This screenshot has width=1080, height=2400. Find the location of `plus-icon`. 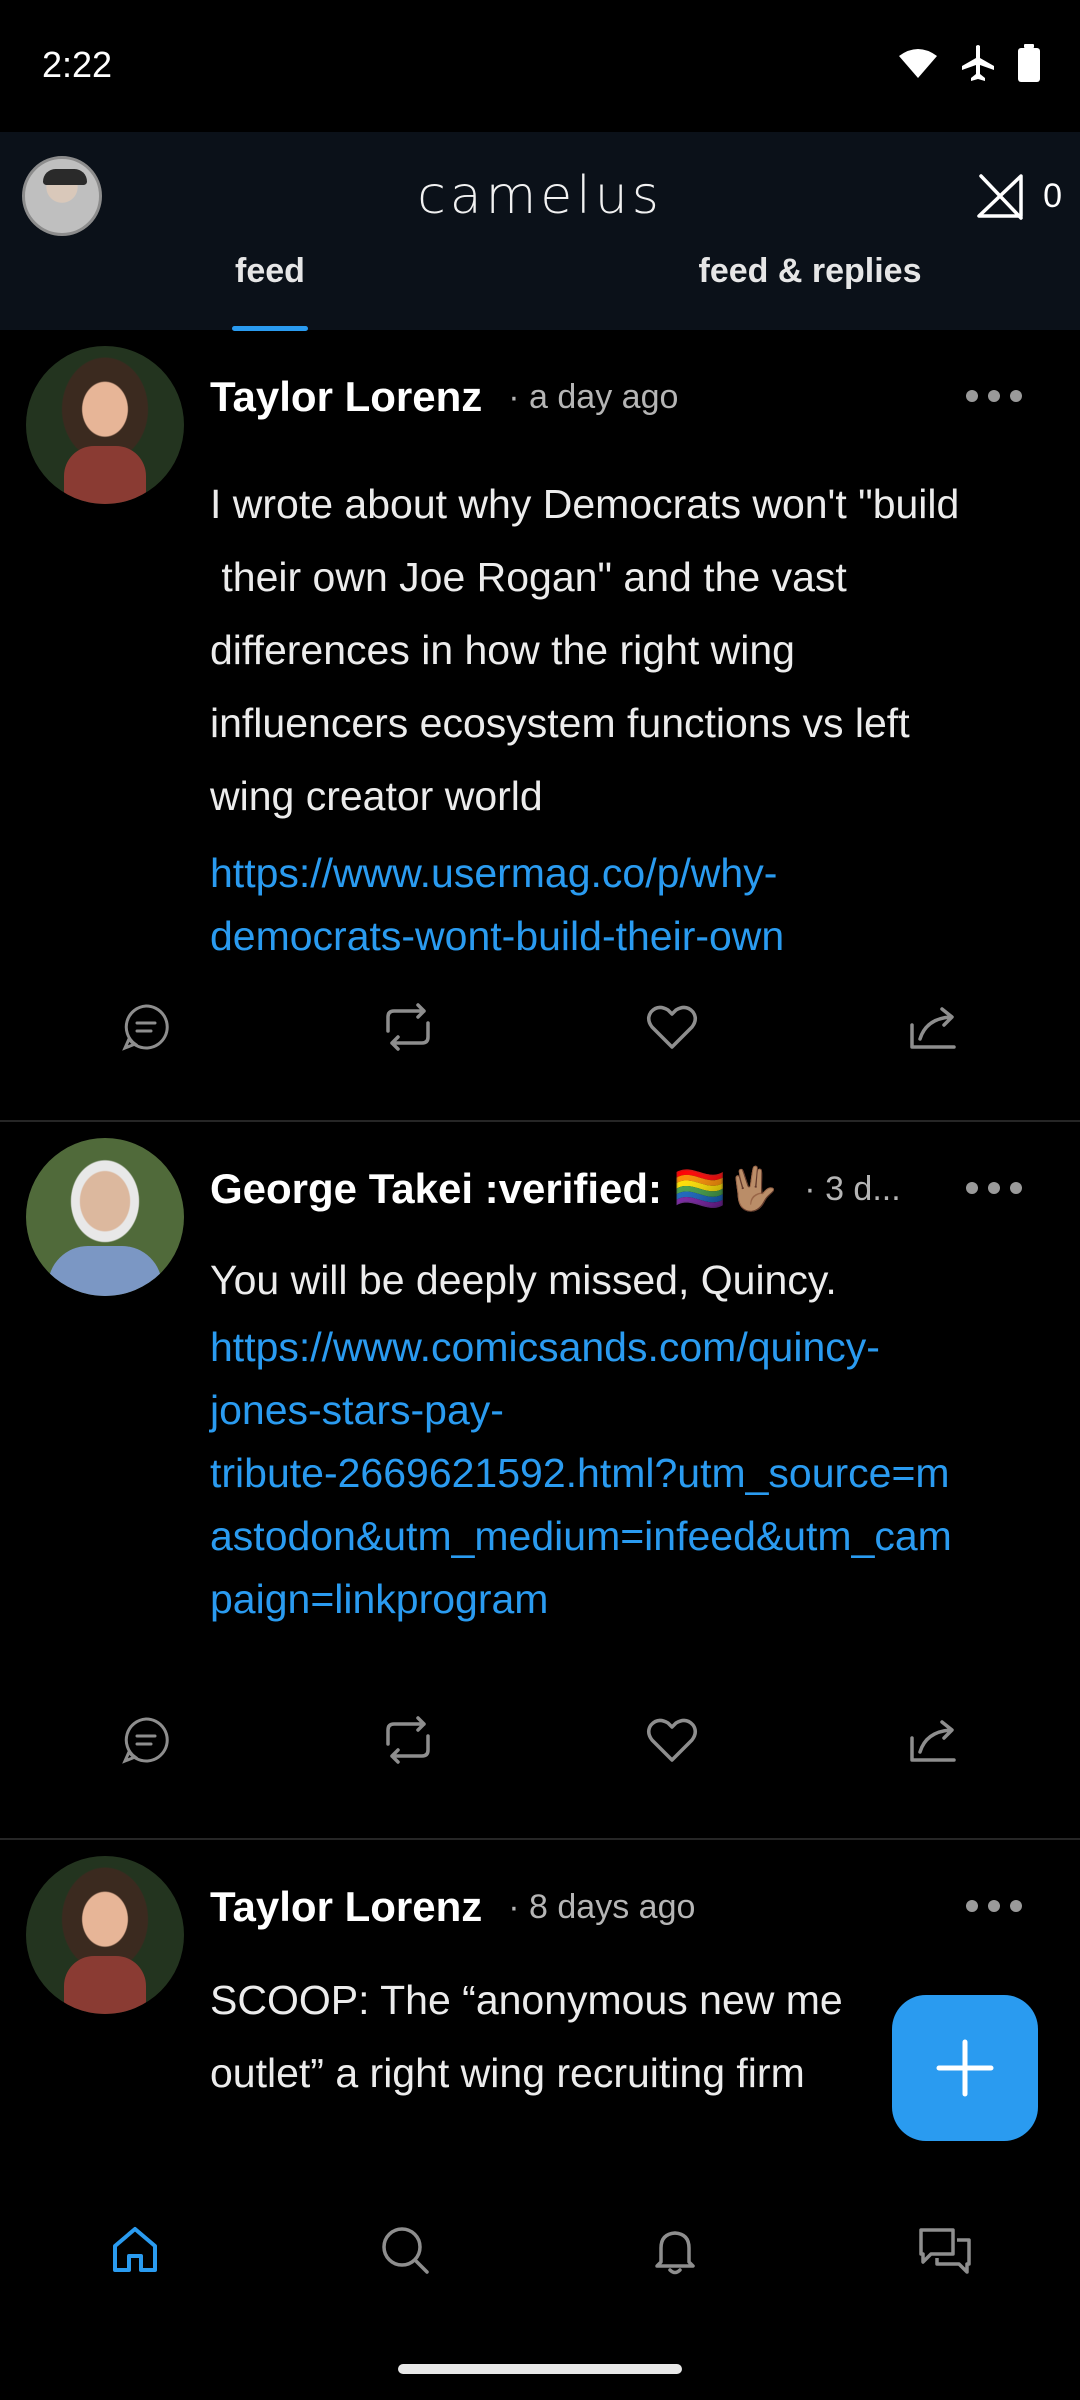

plus-icon is located at coordinates (965, 2068).